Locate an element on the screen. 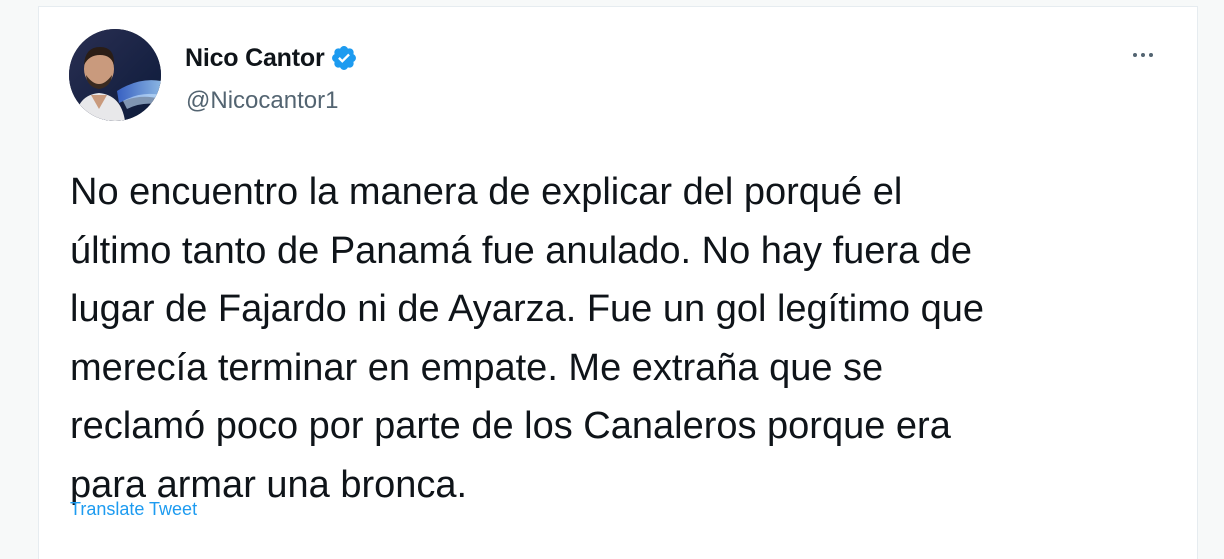 This screenshot has width=1224, height=559. more-options-button is located at coordinates (1143, 55).